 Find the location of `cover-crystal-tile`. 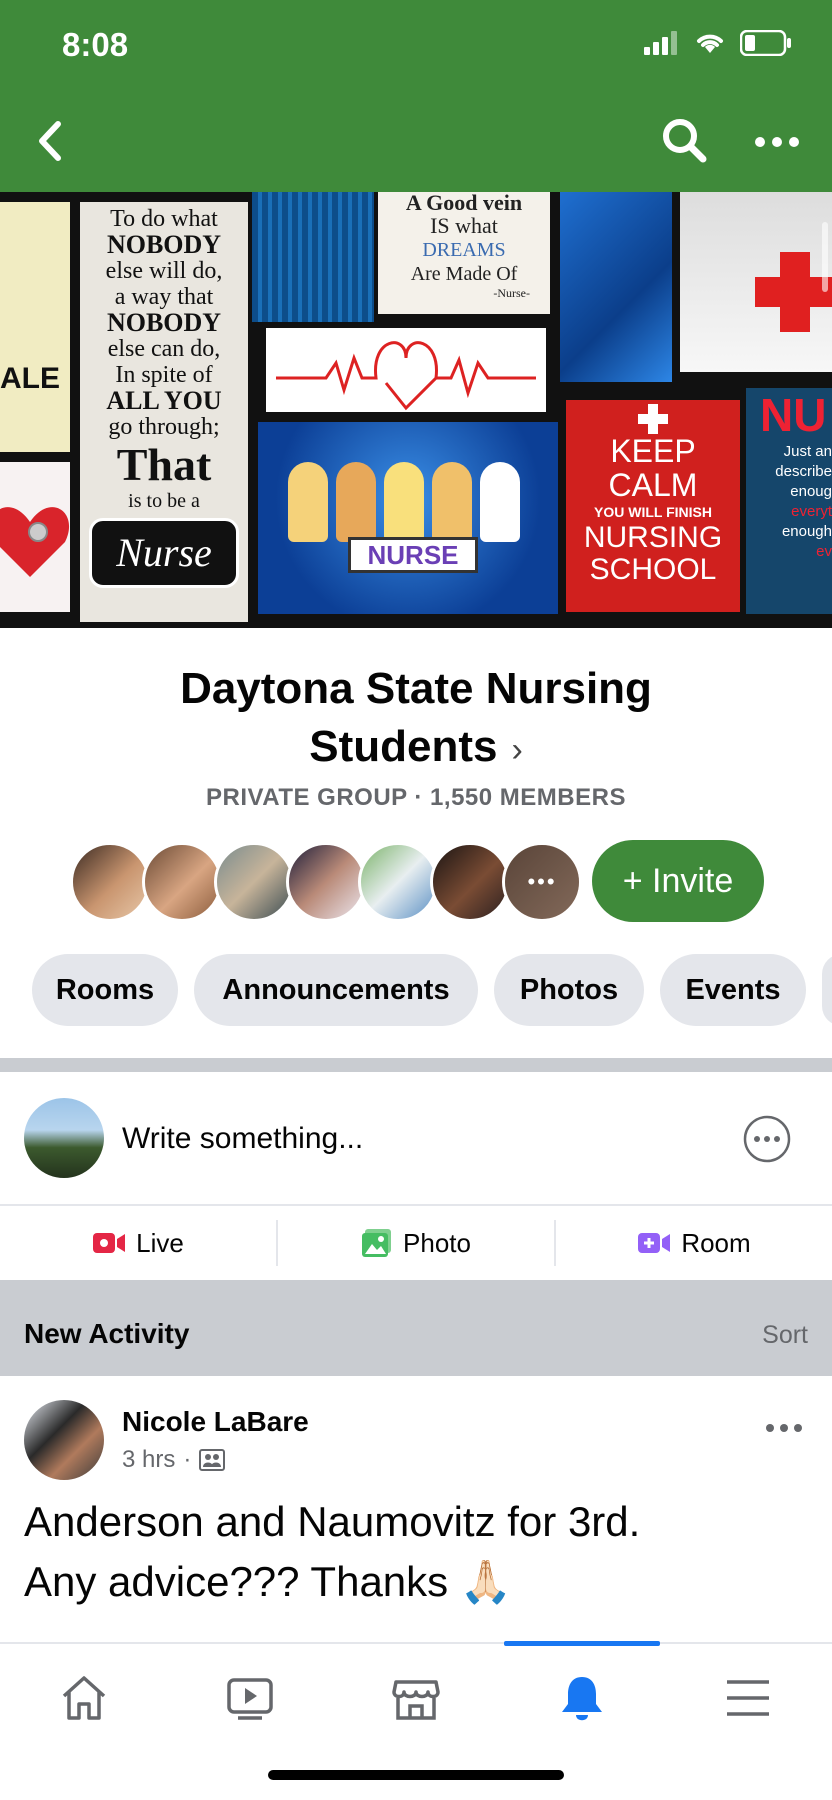

cover-crystal-tile is located at coordinates (616, 287).